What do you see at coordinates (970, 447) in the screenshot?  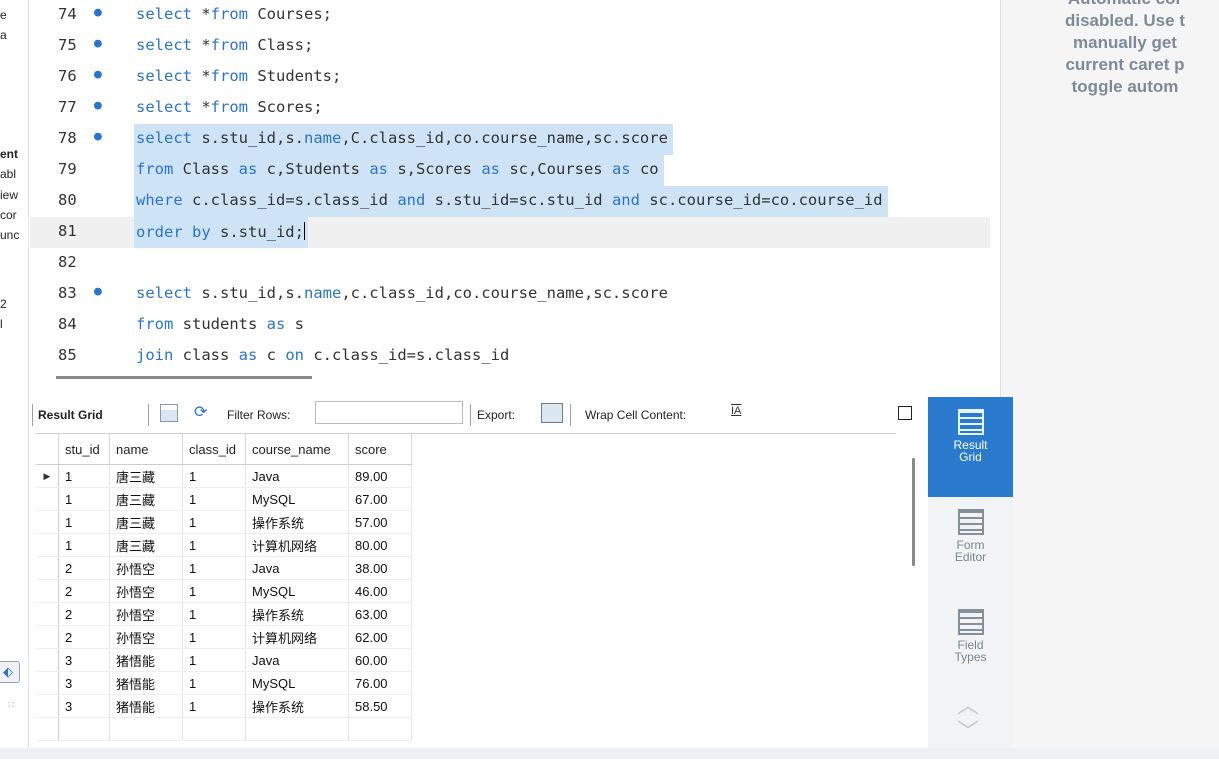 I see `side-tab-result-grid: Result Grid` at bounding box center [970, 447].